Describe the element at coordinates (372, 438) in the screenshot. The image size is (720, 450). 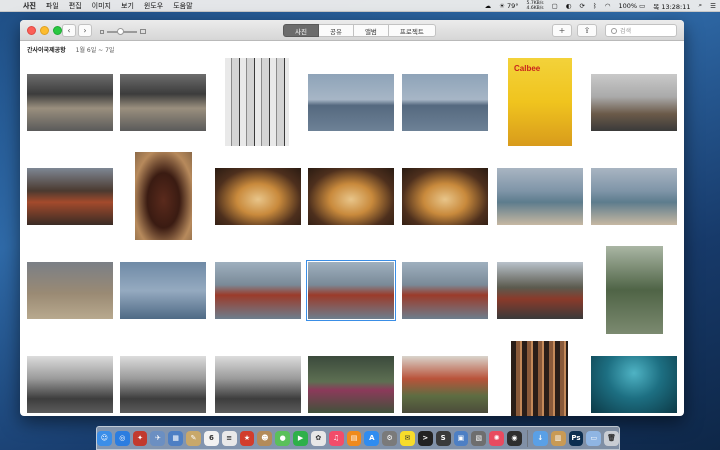
I see `appstore-icon: A` at that location.